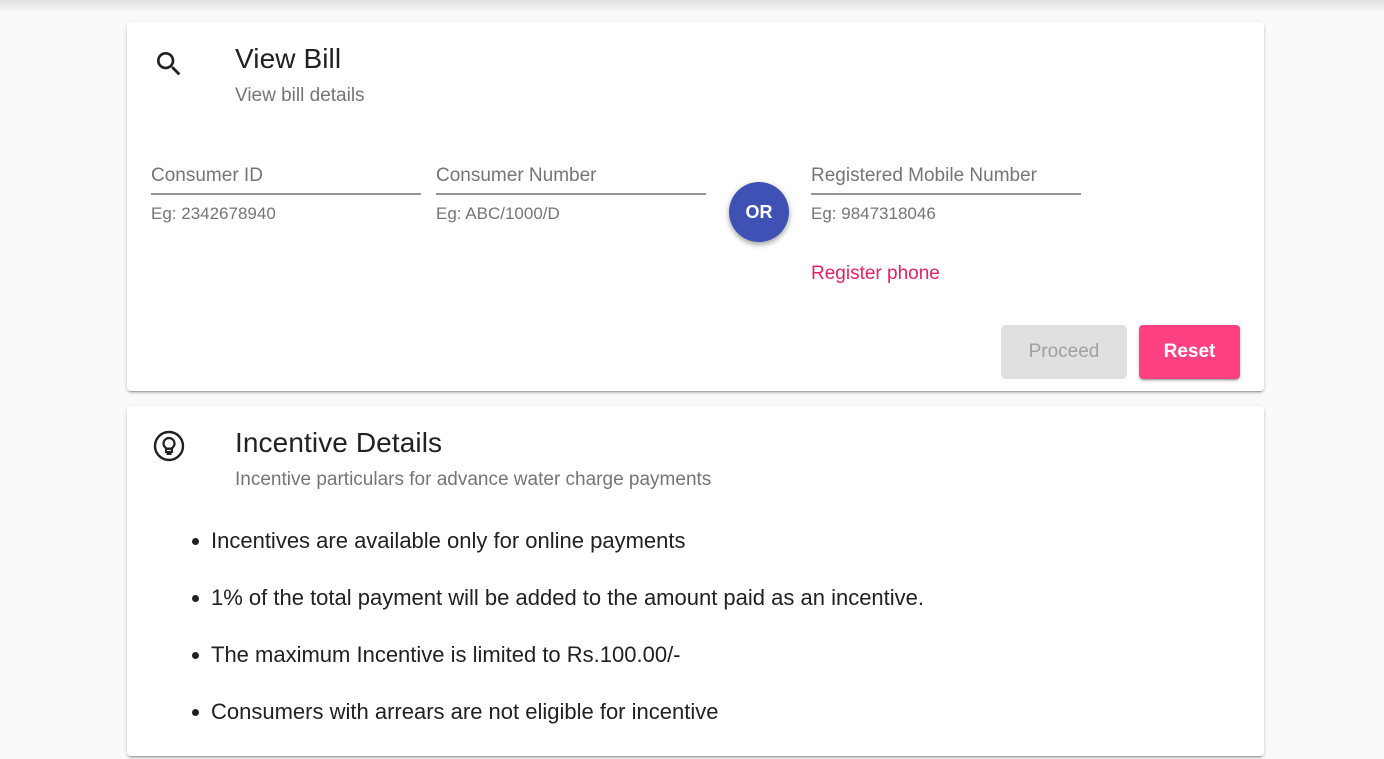 The height and width of the screenshot is (759, 1384). Describe the element at coordinates (498, 213) in the screenshot. I see `consumer-number-hint: Eg: ABC/1000/D` at that location.